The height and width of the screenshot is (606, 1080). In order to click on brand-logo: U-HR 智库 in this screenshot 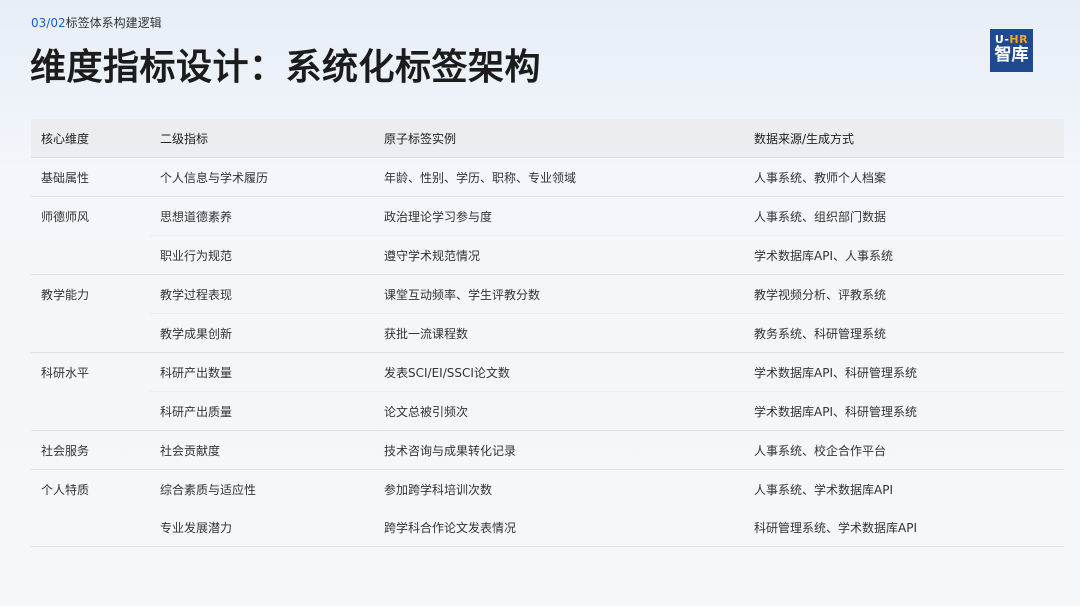, I will do `click(1011, 50)`.